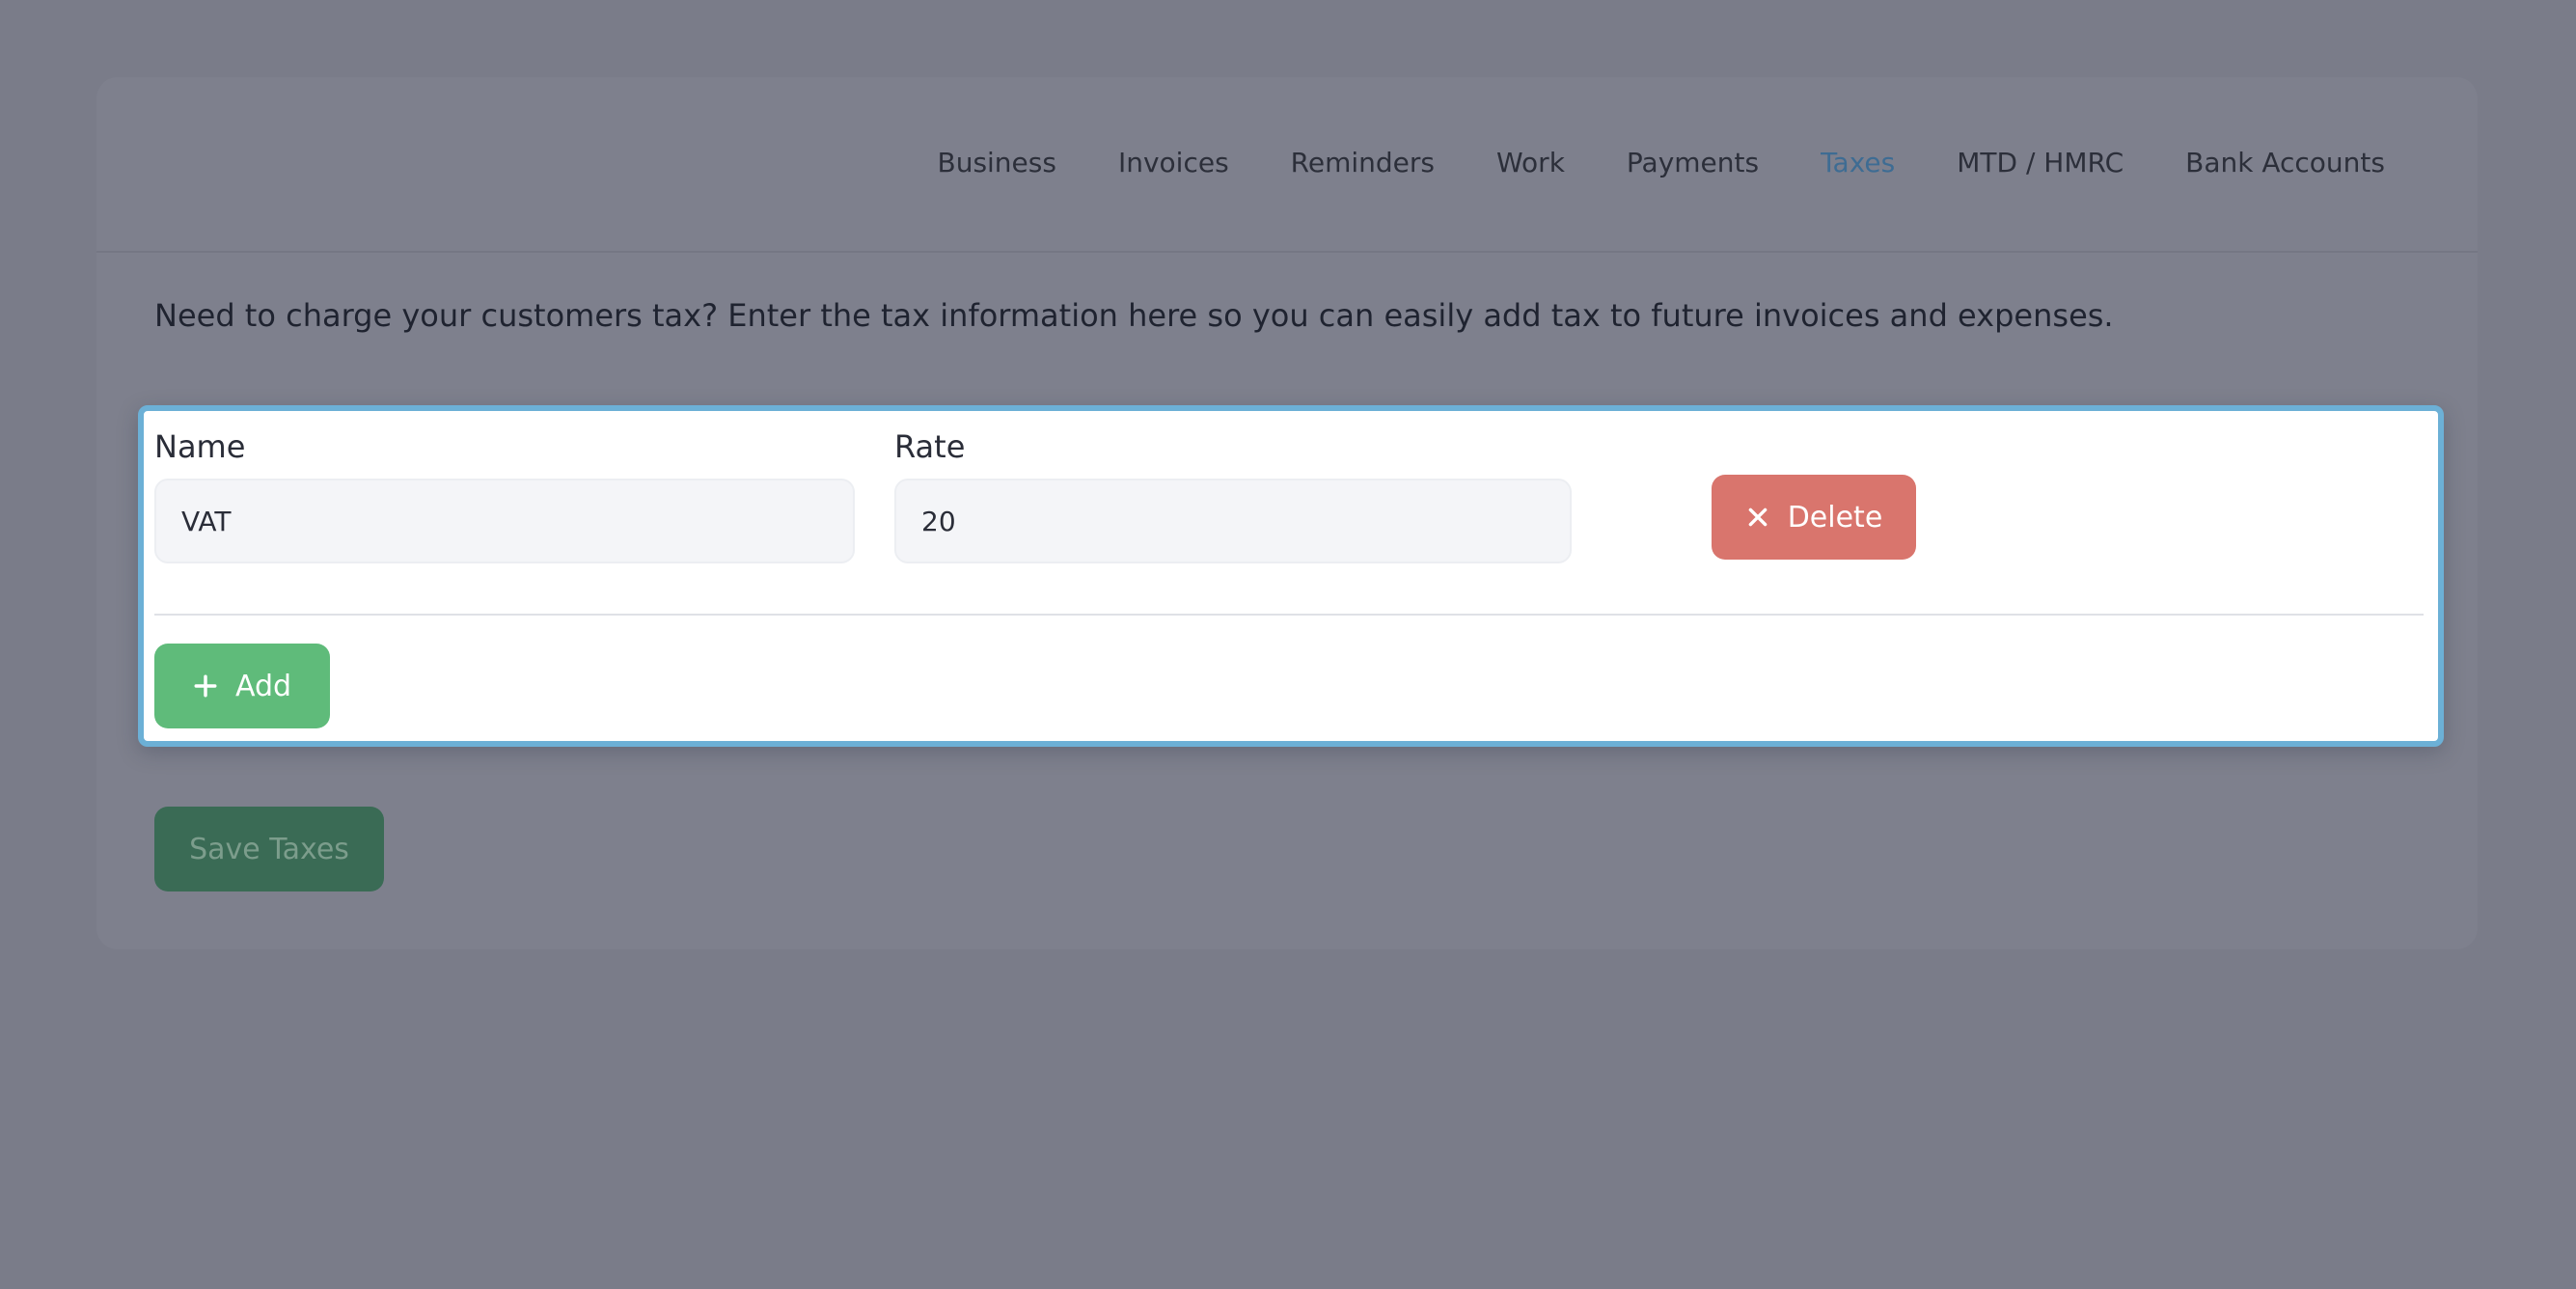 The height and width of the screenshot is (1289, 2576). What do you see at coordinates (1173, 163) in the screenshot?
I see `tab-invoices: Invoices` at bounding box center [1173, 163].